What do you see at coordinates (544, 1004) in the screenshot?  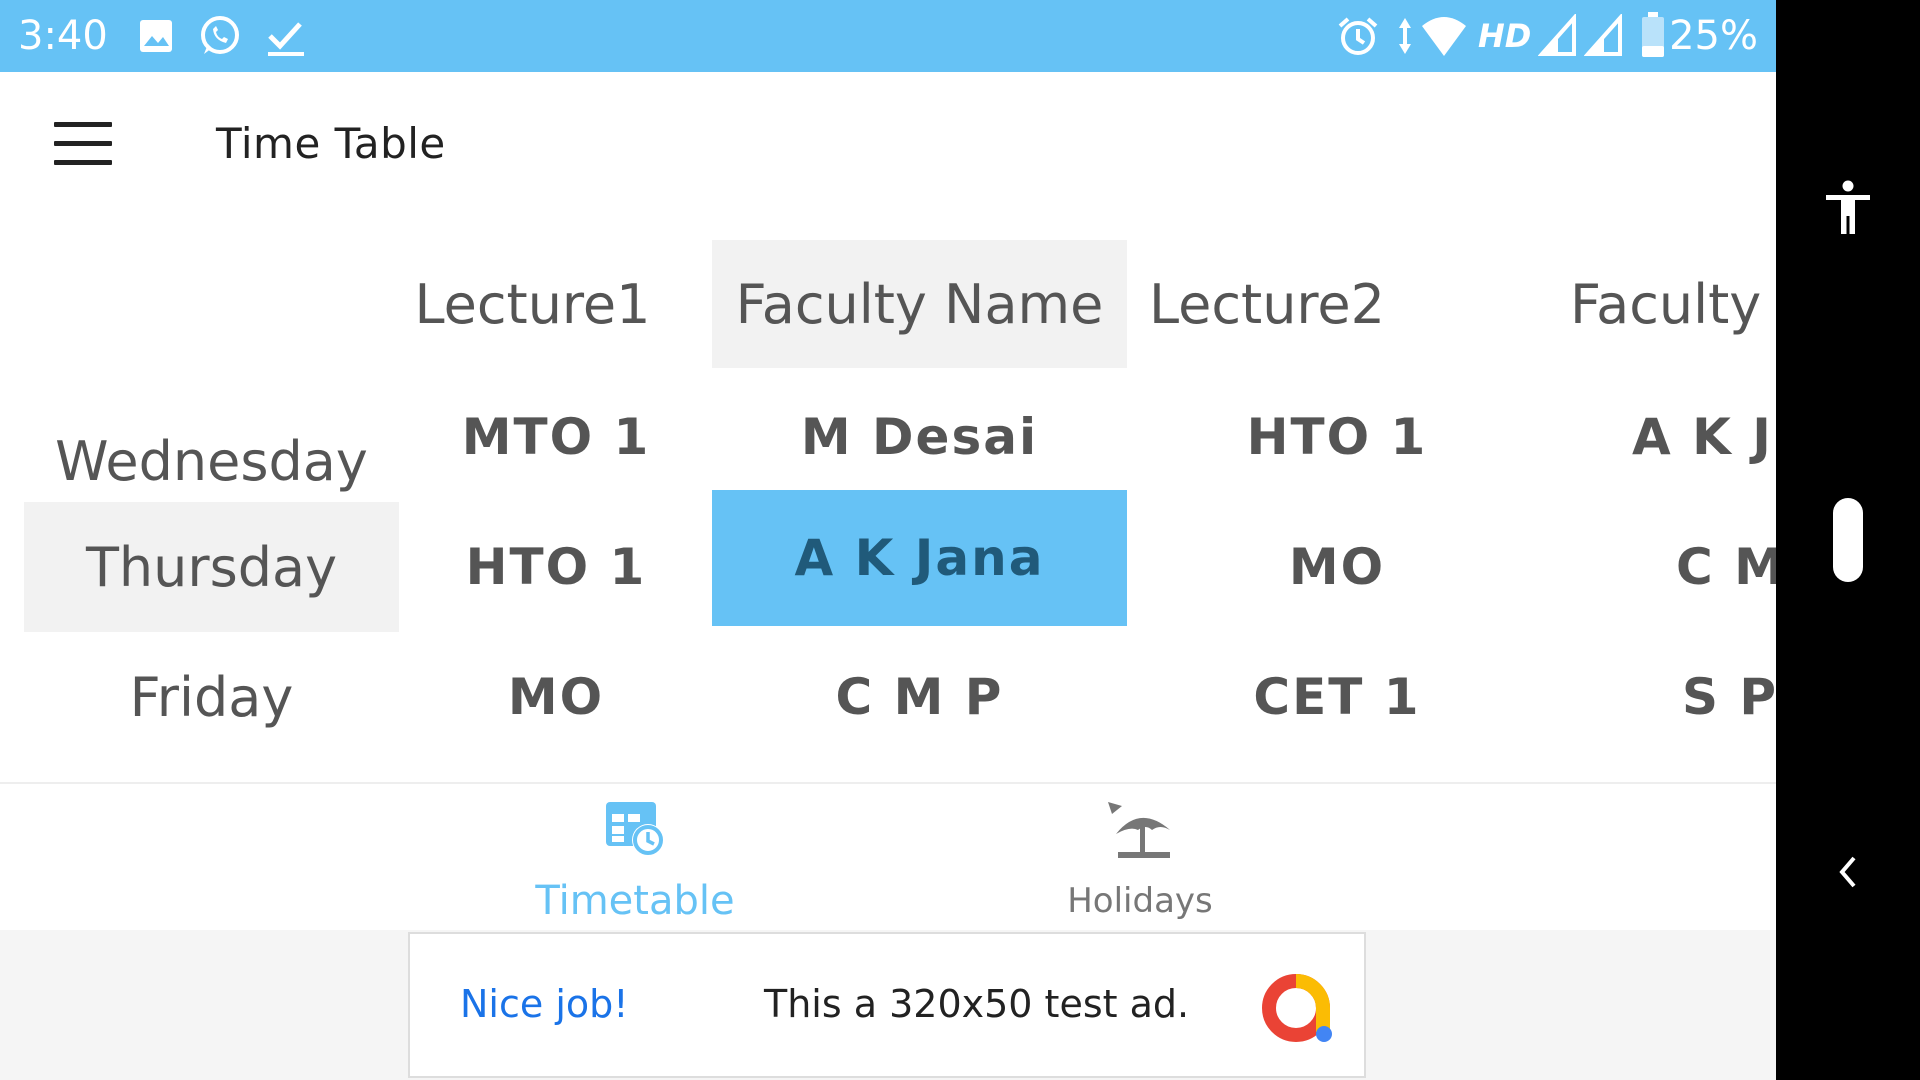 I see `ad-headline: Nice job!` at bounding box center [544, 1004].